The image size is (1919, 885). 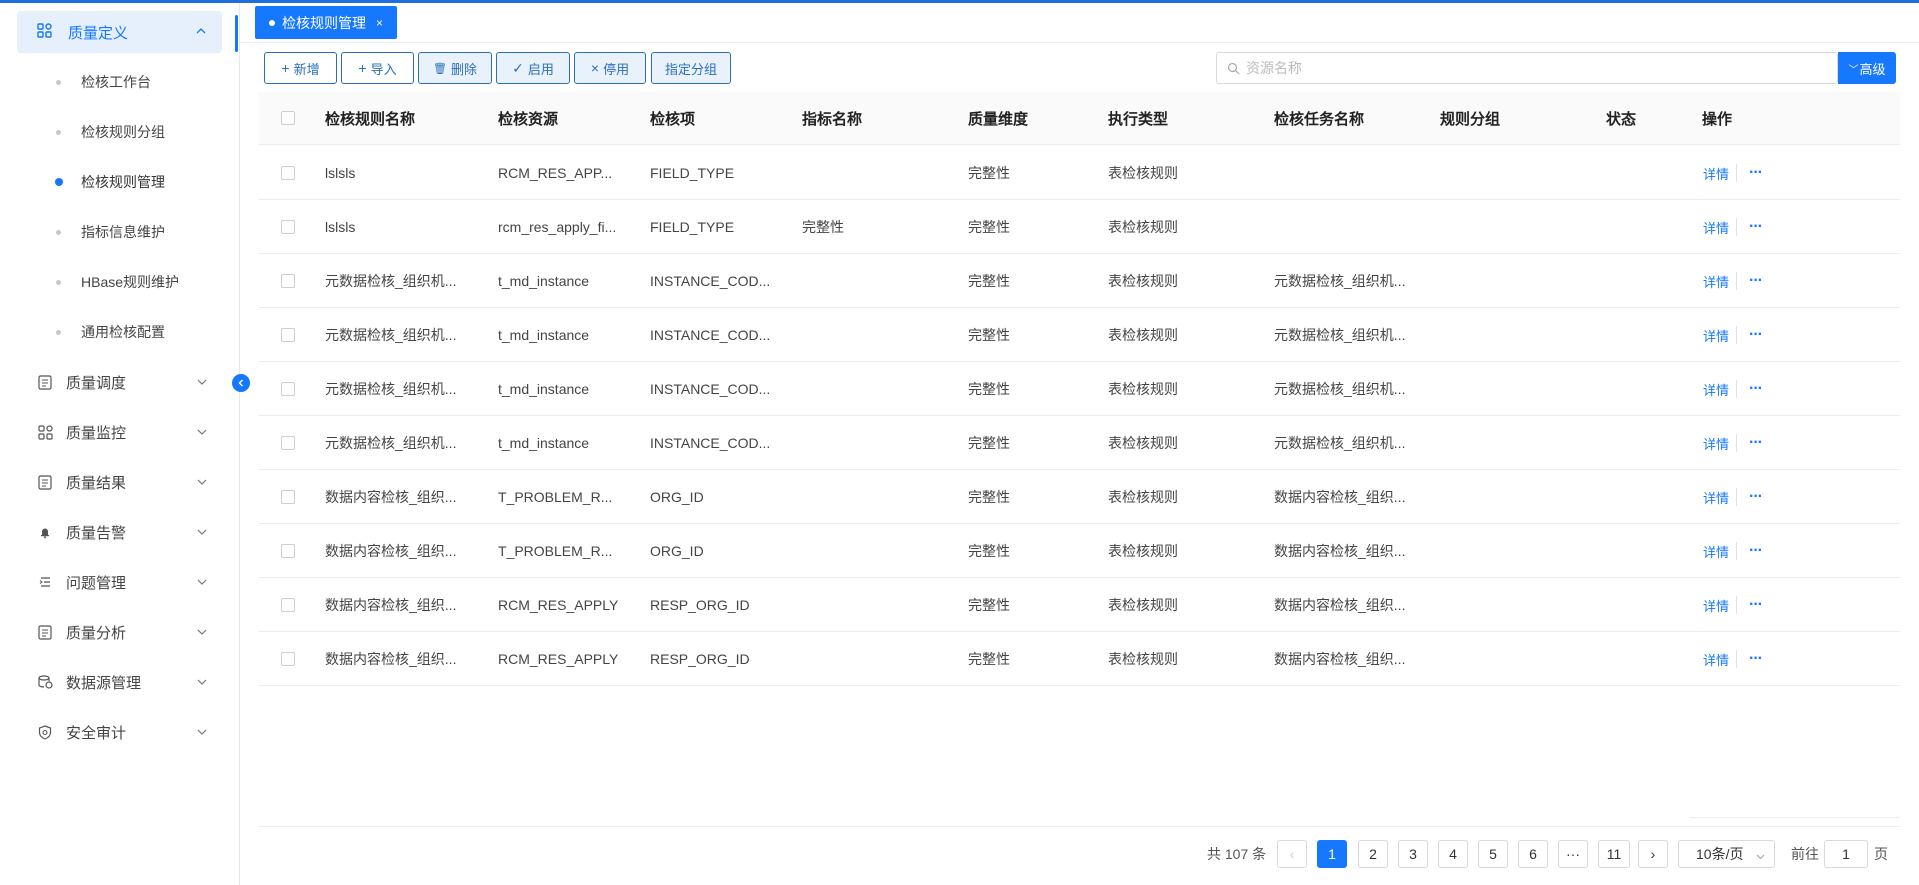 What do you see at coordinates (1621, 118) in the screenshot?
I see `column-header: 状态` at bounding box center [1621, 118].